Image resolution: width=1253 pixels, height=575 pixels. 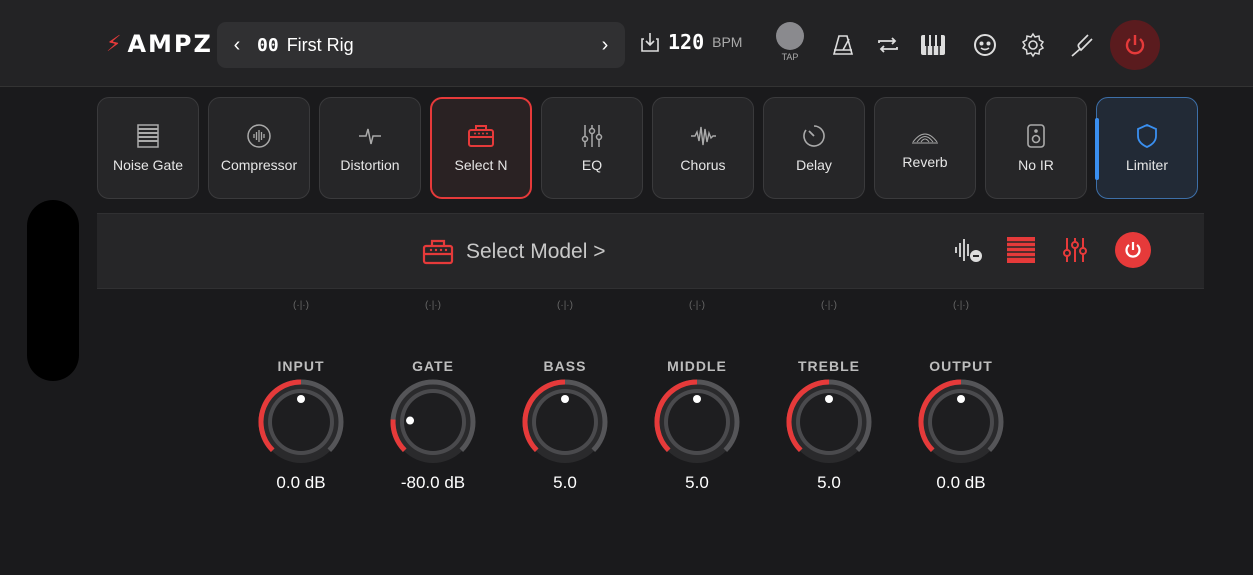 I want to click on compressor-icon, so click(x=259, y=136).